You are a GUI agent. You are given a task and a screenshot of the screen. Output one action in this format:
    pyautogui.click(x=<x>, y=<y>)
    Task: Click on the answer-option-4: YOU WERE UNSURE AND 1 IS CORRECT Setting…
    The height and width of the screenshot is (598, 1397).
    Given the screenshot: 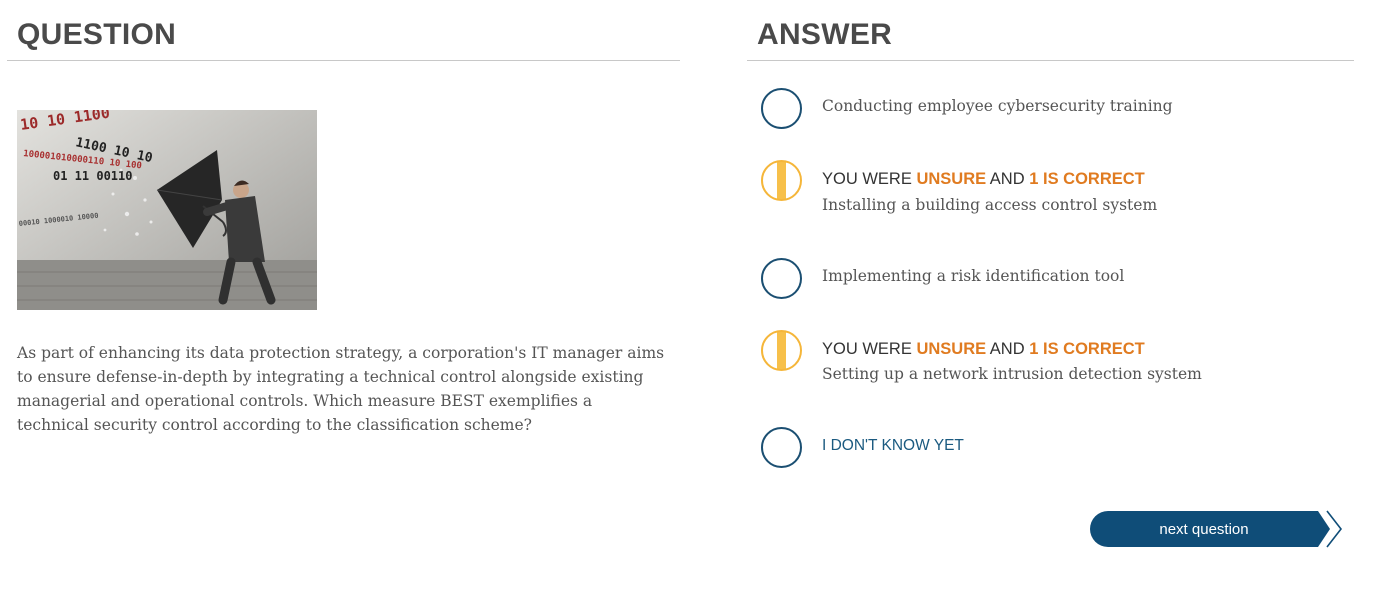 What is the action you would take?
    pyautogui.click(x=1061, y=360)
    